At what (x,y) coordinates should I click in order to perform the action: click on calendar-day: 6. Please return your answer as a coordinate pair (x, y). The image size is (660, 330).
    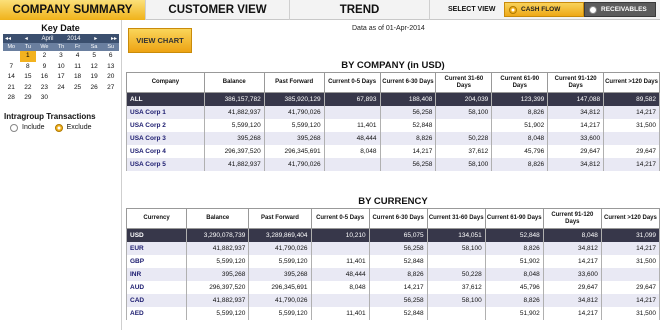
    Looking at the image, I should click on (110, 56).